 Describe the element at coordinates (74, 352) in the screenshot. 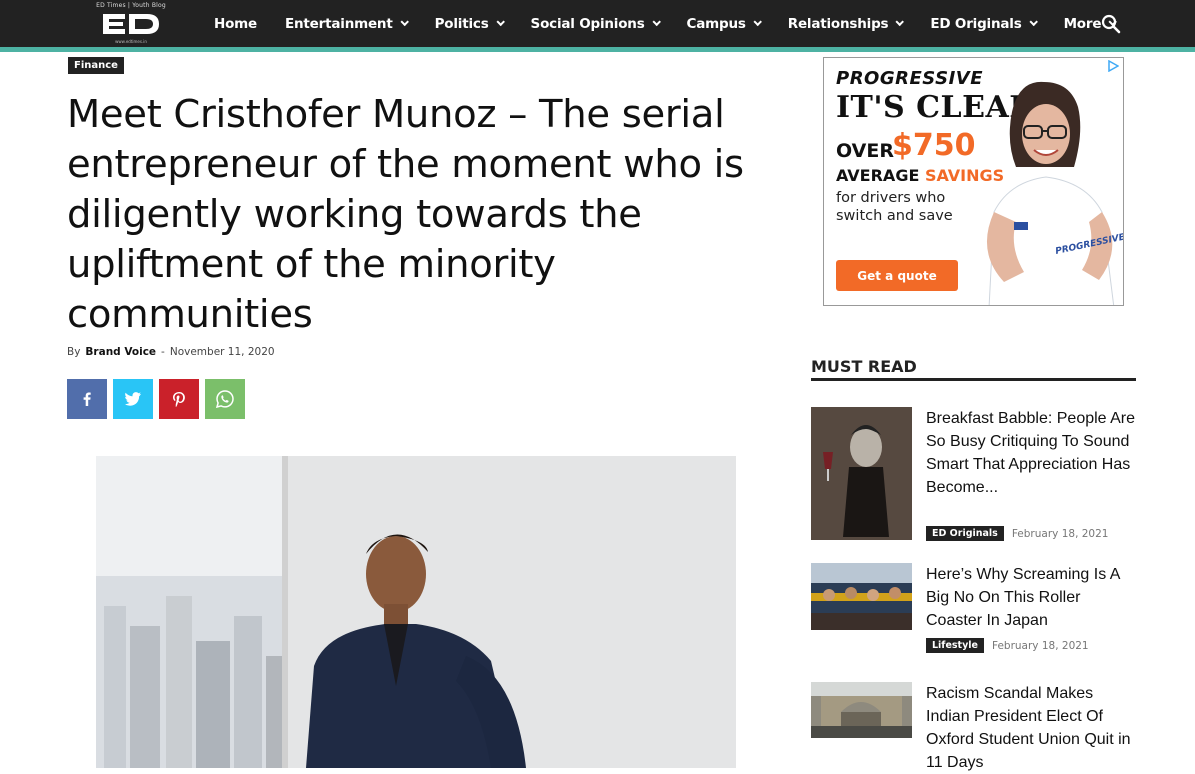

I see `by-label: By` at that location.